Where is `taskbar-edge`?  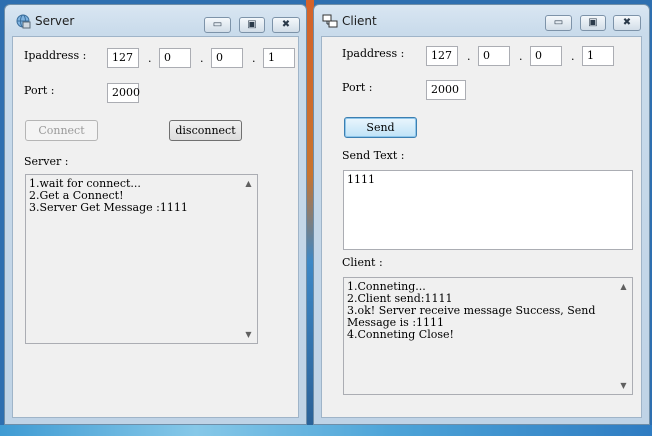 taskbar-edge is located at coordinates (326, 430).